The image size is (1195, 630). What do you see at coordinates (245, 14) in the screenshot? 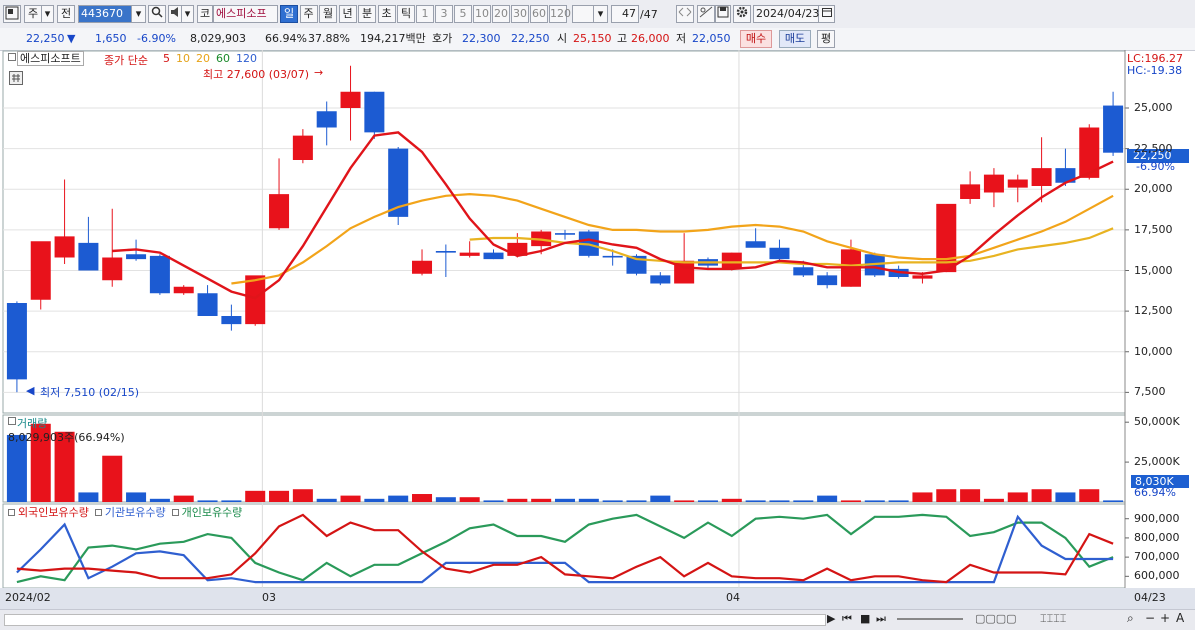
I see `stock-name-field: 에스피소프` at bounding box center [245, 14].